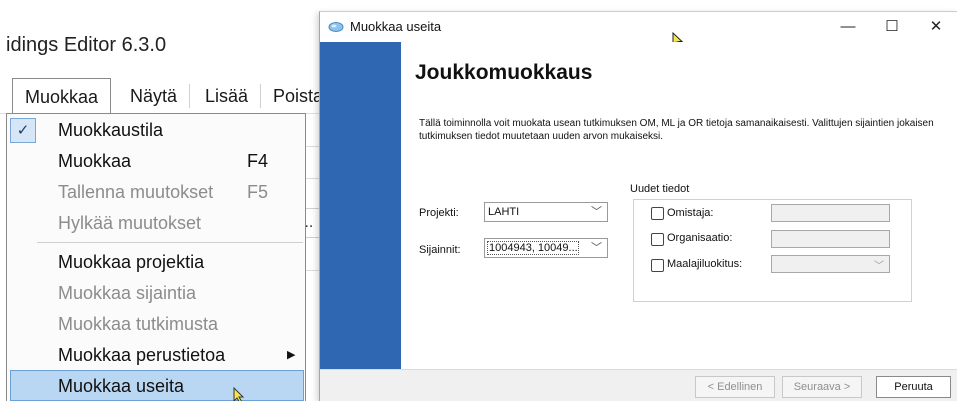 The image size is (957, 401). What do you see at coordinates (657, 265) in the screenshot?
I see `soil-class-checkbox` at bounding box center [657, 265].